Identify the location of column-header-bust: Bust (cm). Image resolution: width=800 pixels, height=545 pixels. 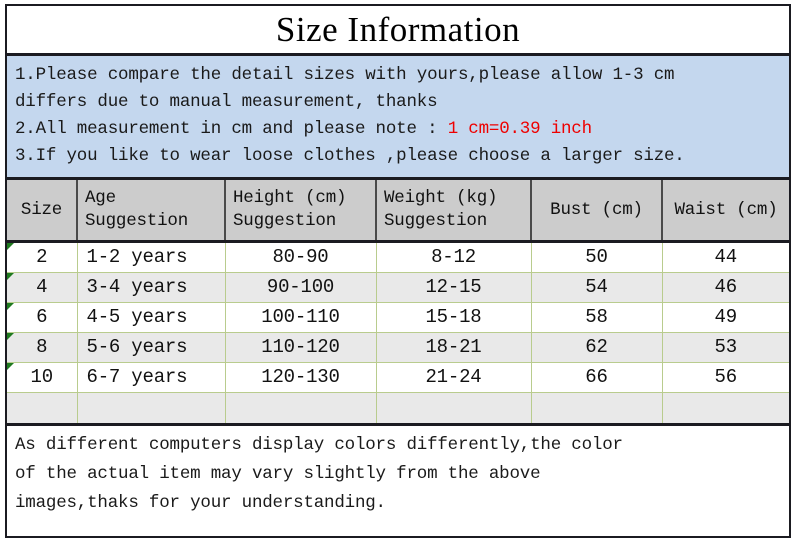
(597, 211).